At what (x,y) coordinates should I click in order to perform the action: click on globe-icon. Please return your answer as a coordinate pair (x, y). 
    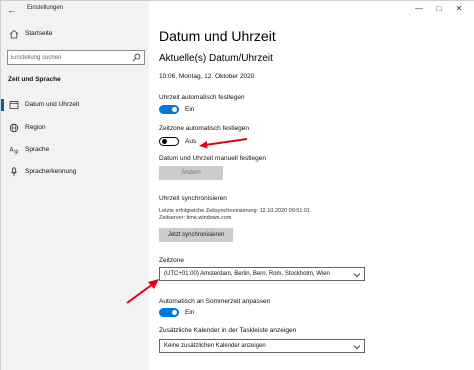
    Looking at the image, I should click on (14, 128).